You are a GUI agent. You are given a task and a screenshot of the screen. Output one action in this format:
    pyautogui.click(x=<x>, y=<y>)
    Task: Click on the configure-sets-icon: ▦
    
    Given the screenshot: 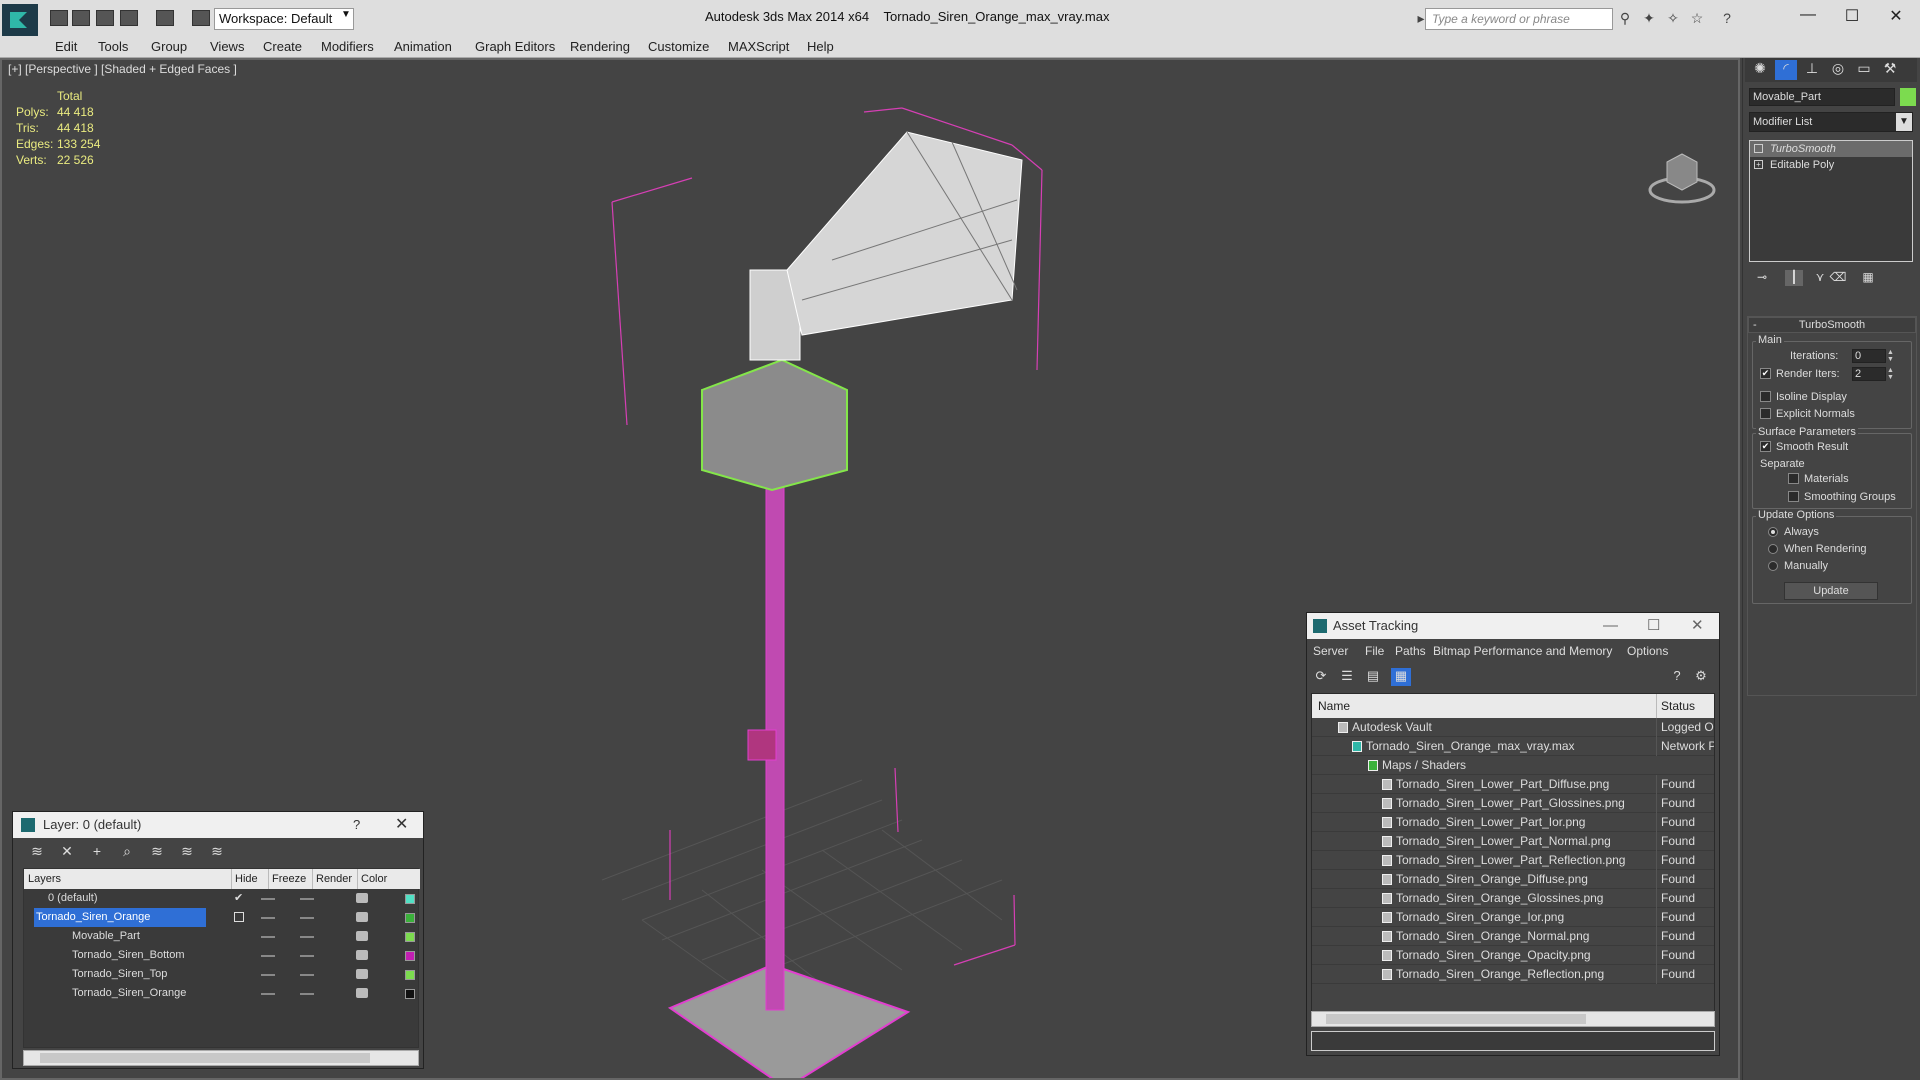 What is the action you would take?
    pyautogui.click(x=1868, y=278)
    